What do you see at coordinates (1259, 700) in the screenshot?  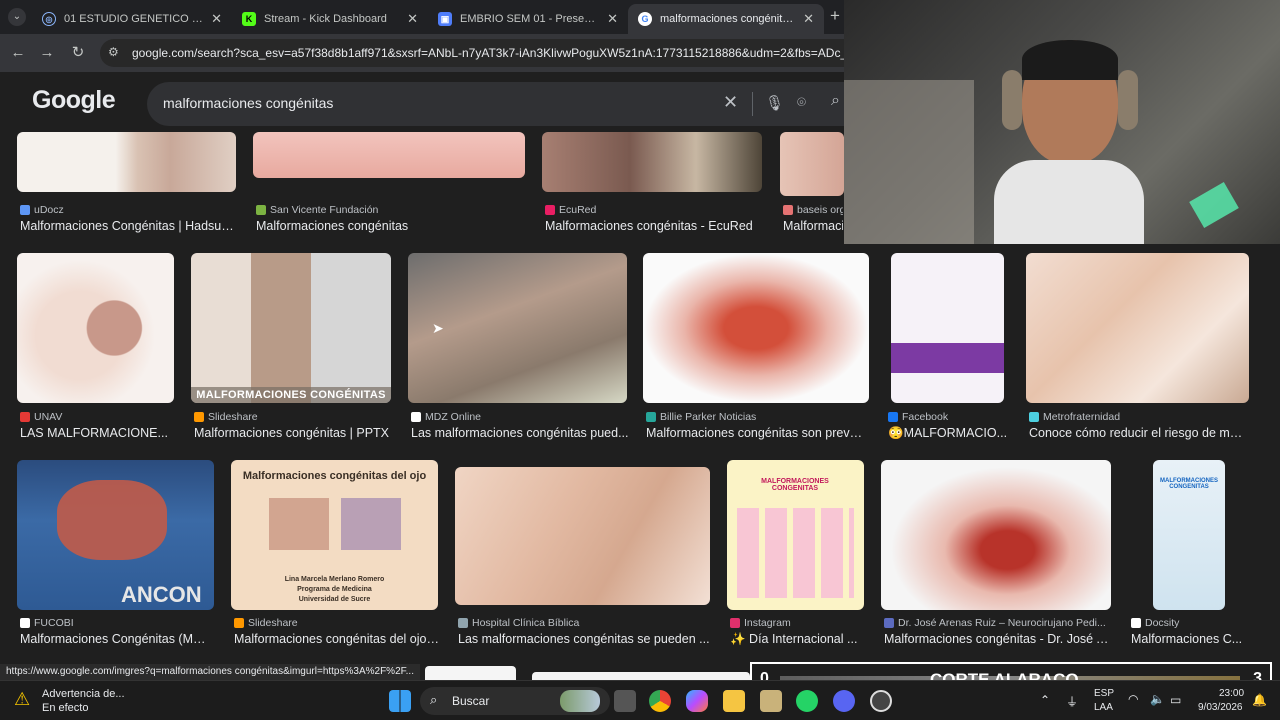 I see `notification-bell-icon: 🔔` at bounding box center [1259, 700].